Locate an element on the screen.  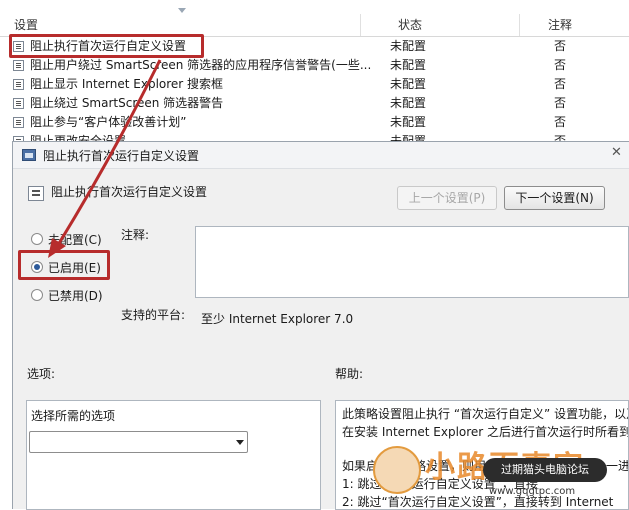
highlight-box-selected-row is located at coordinates (106, 46).